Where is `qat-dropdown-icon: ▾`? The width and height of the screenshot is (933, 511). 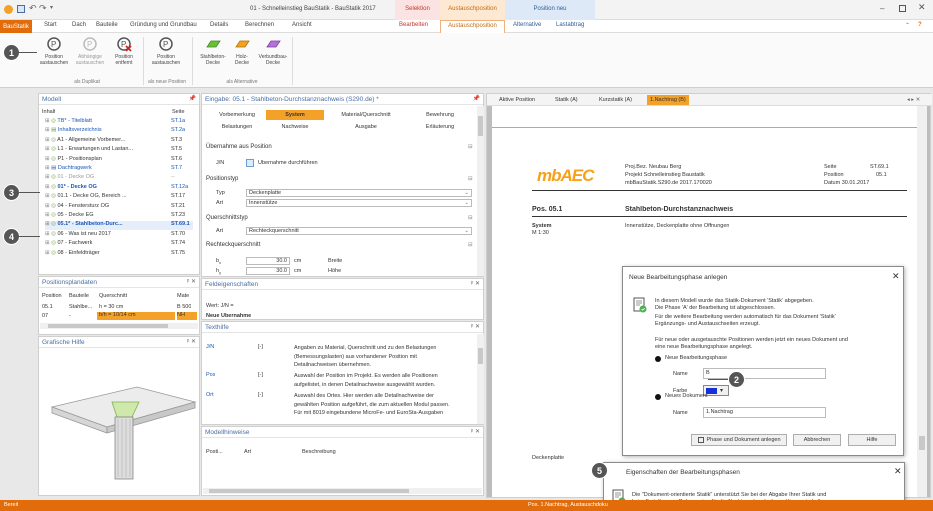
qat-dropdown-icon: ▾ is located at coordinates (51, 7).